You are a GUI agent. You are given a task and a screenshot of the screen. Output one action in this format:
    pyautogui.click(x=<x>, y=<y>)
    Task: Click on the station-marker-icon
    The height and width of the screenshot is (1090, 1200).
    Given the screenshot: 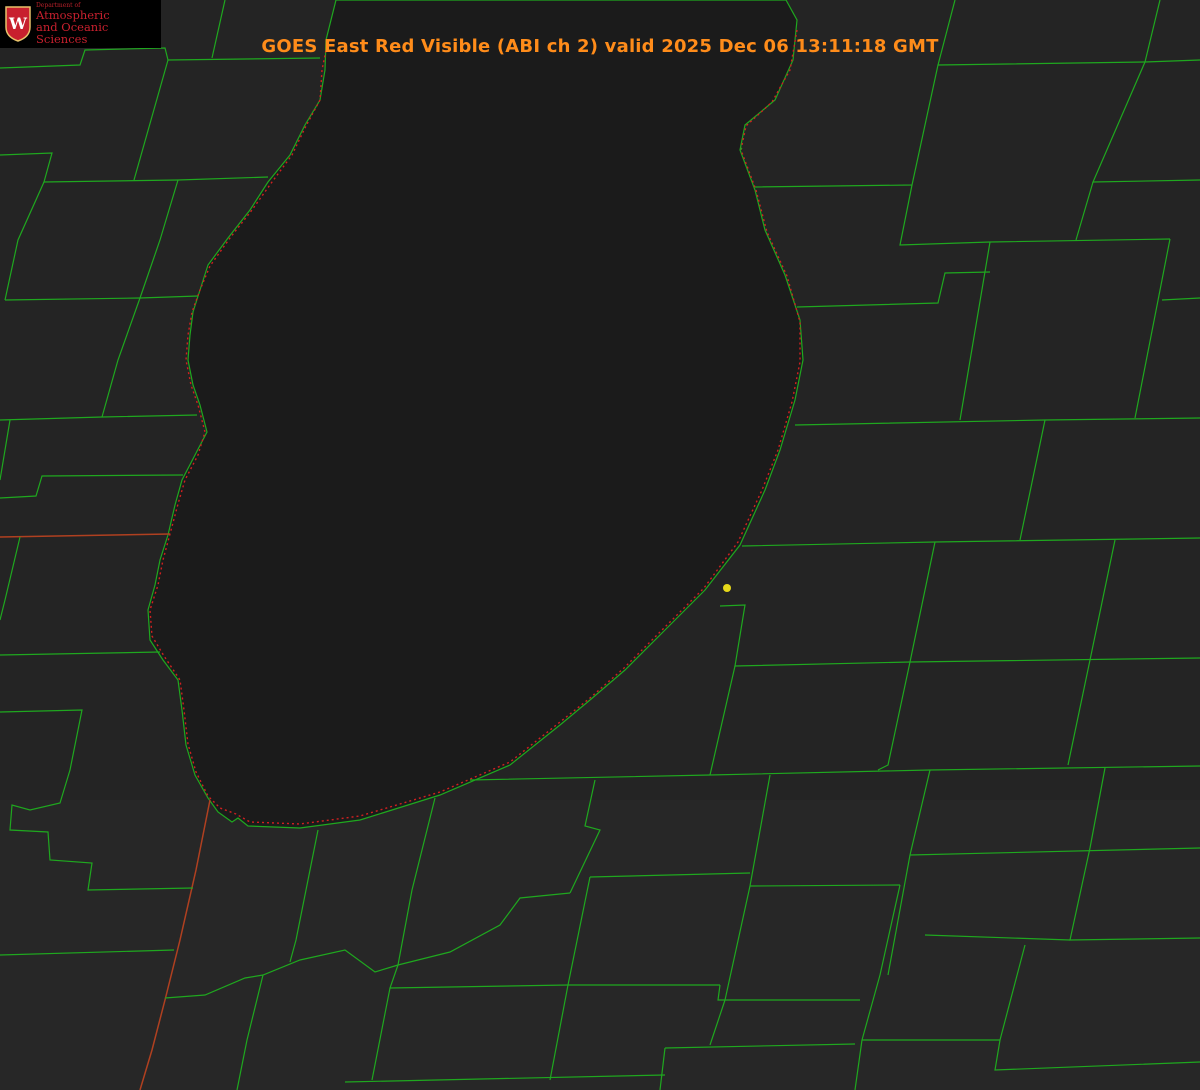 What is the action you would take?
    pyautogui.click(x=727, y=588)
    